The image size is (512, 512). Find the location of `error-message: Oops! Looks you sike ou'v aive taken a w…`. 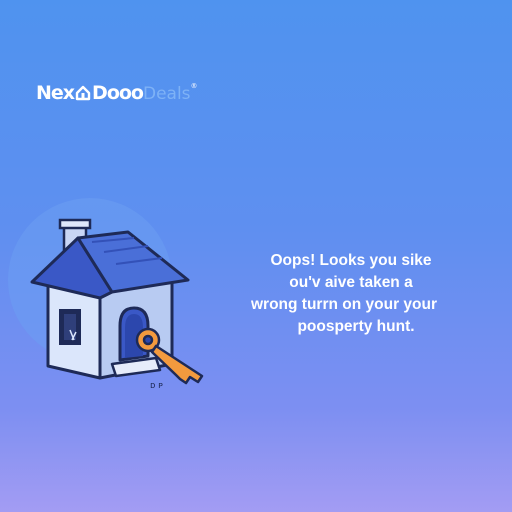

error-message: Oops! Looks you sike ou'v aive taken a w… is located at coordinates (351, 294).